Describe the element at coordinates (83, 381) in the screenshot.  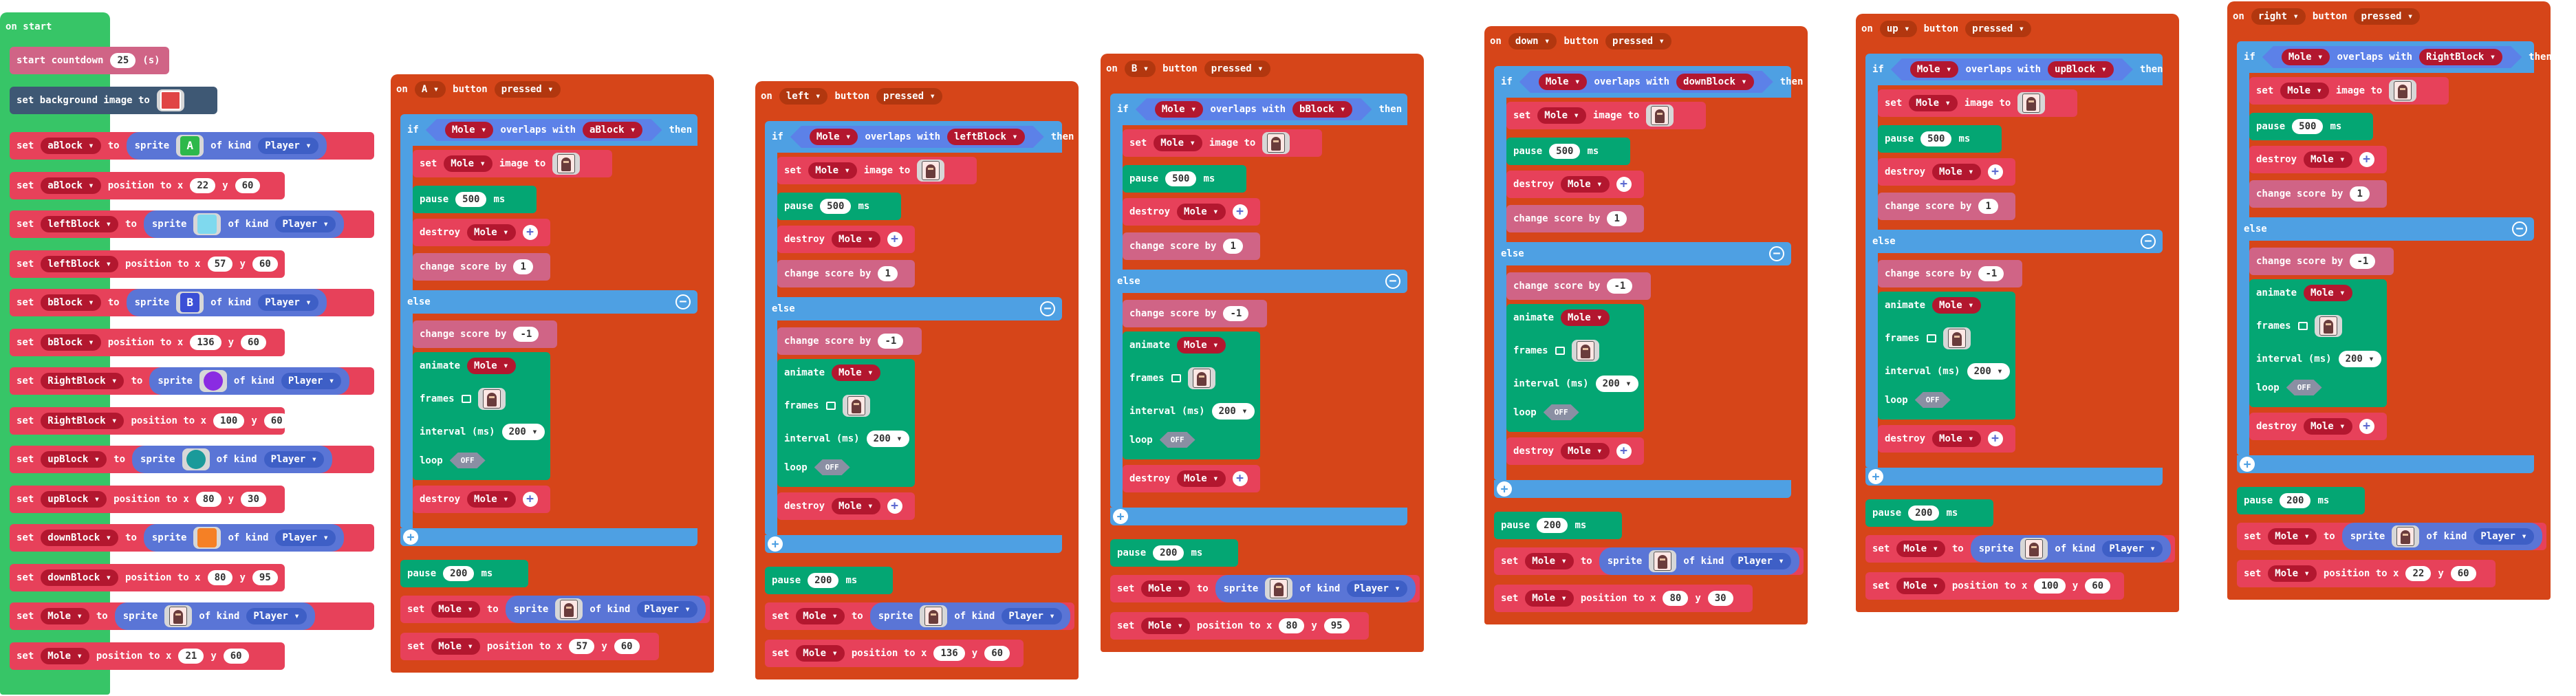
I see `variable-dropdown: RightBlock` at that location.